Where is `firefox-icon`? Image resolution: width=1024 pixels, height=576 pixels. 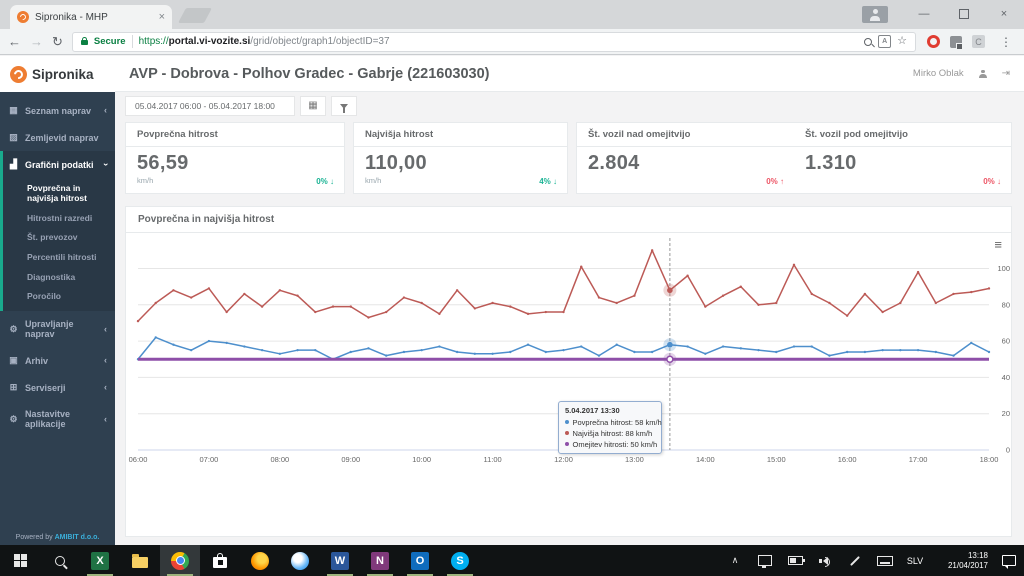 firefox-icon is located at coordinates (260, 560).